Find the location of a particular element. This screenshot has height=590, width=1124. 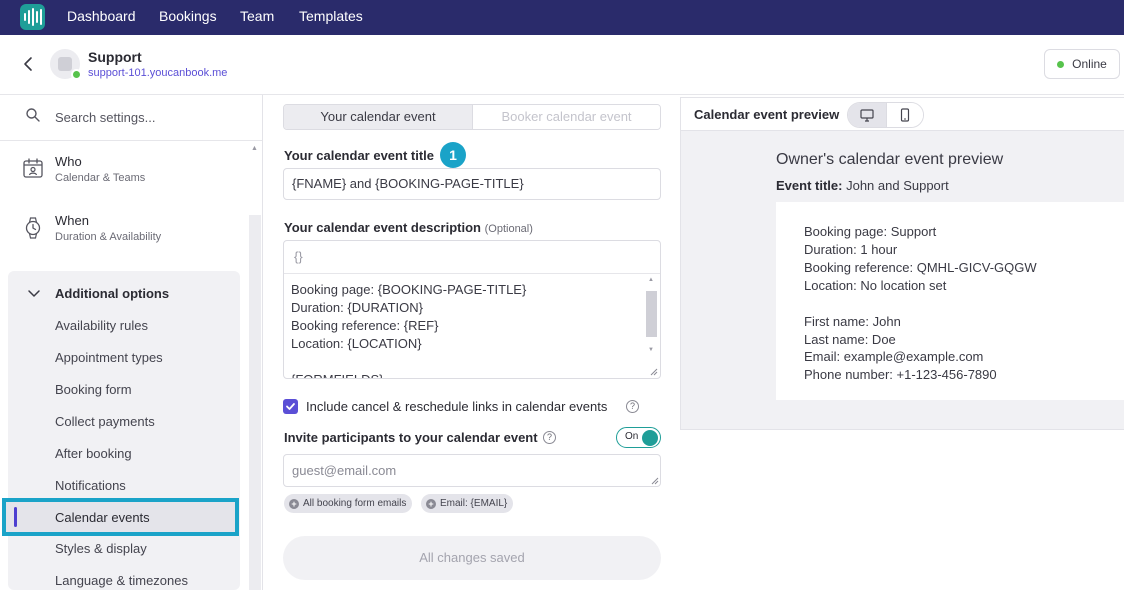

event-title-label: Your calendar event title is located at coordinates (359, 155).